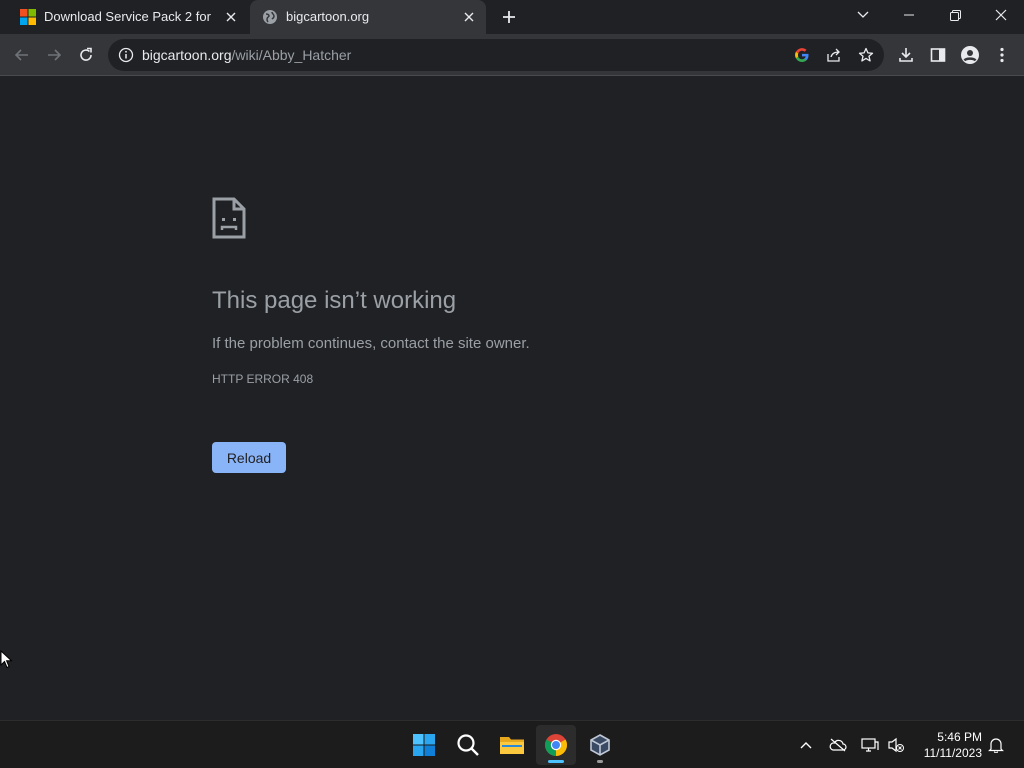 Image resolution: width=1024 pixels, height=768 pixels. Describe the element at coordinates (952, 753) in the screenshot. I see `clock-date: 11/11/2023` at that location.